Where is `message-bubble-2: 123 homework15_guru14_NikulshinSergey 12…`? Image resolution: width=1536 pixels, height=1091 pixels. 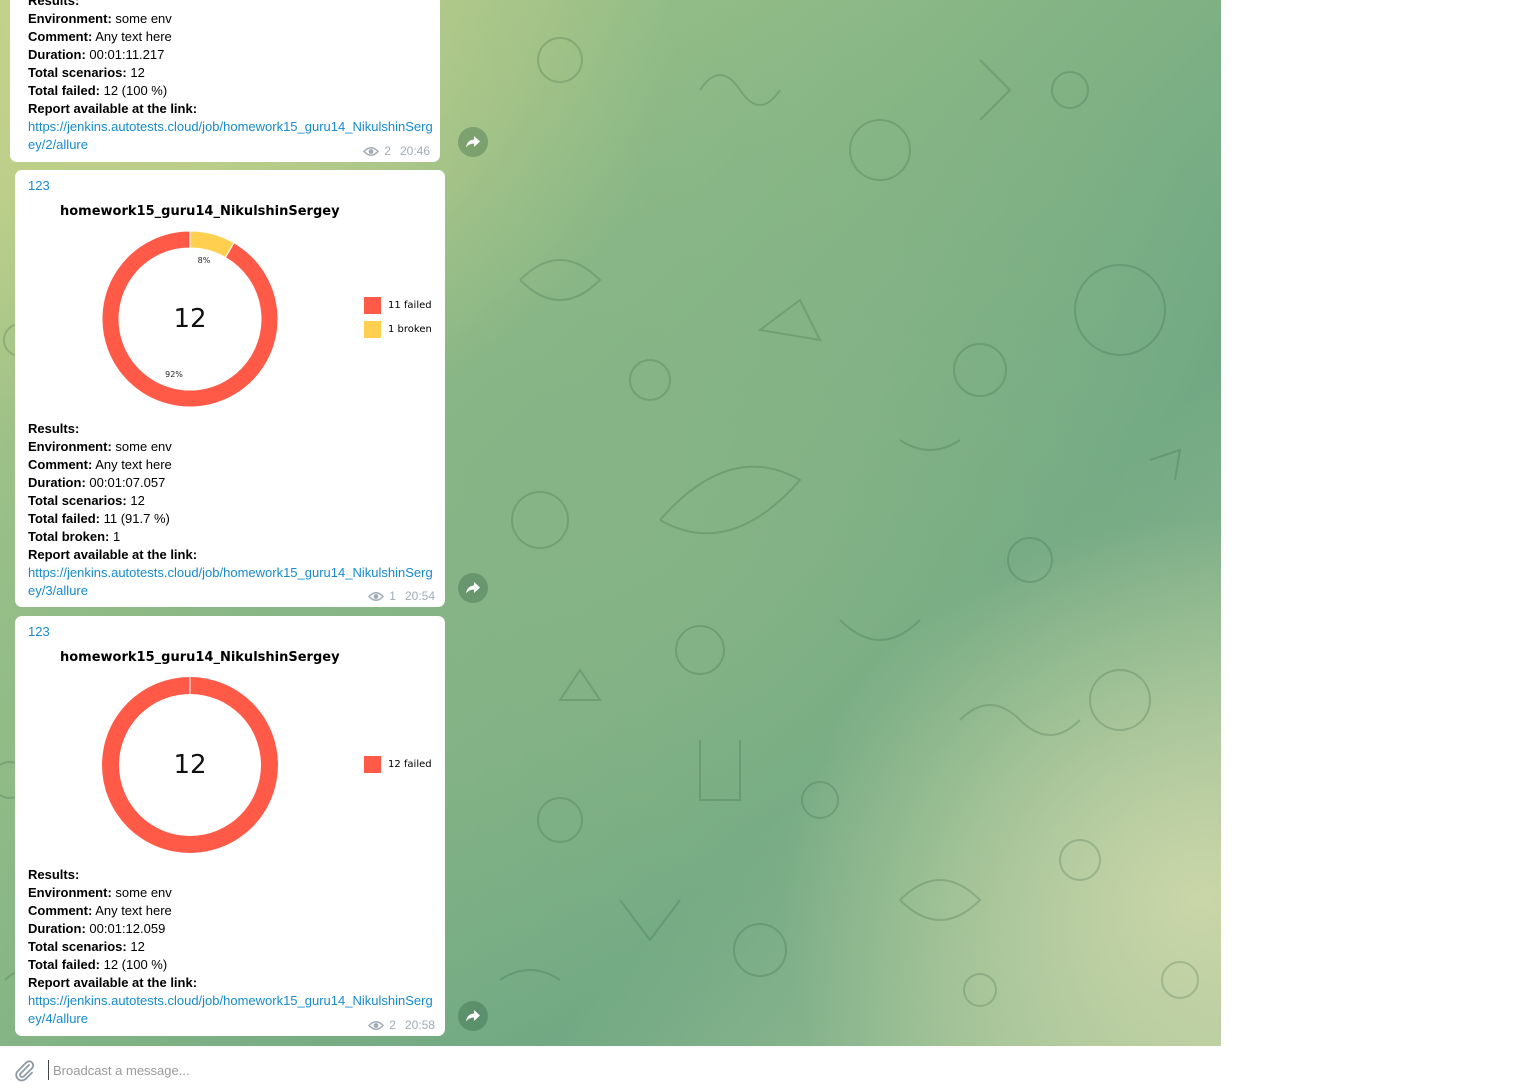 message-bubble-2: 123 homework15_guru14_NikulshinSergey 12… is located at coordinates (230, 388).